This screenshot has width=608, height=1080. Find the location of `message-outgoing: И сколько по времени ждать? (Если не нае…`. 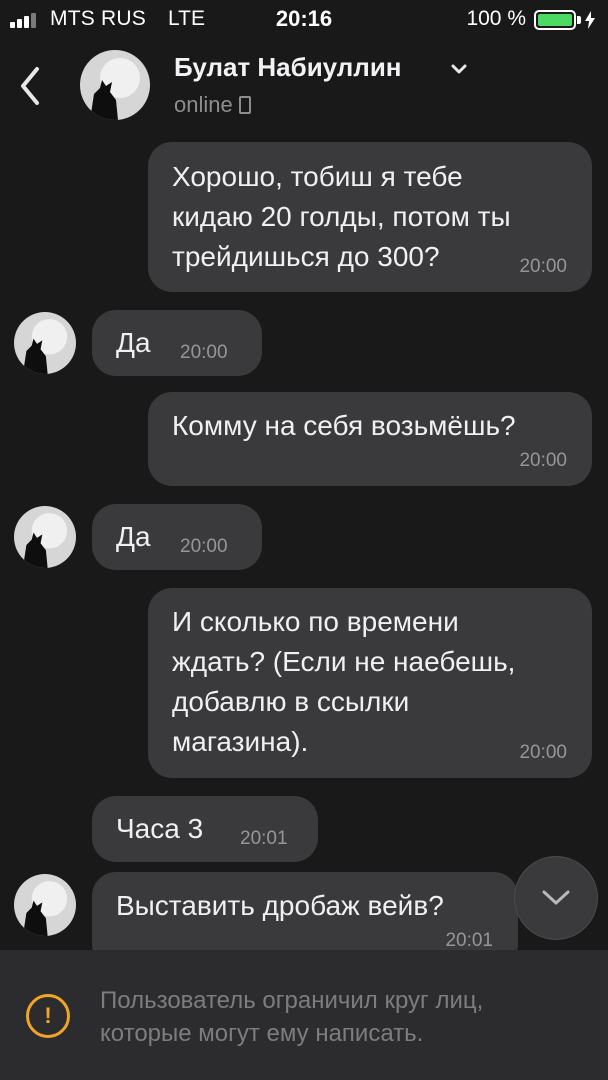

message-outgoing: И сколько по времени ждать? (Если не нае… is located at coordinates (370, 683).